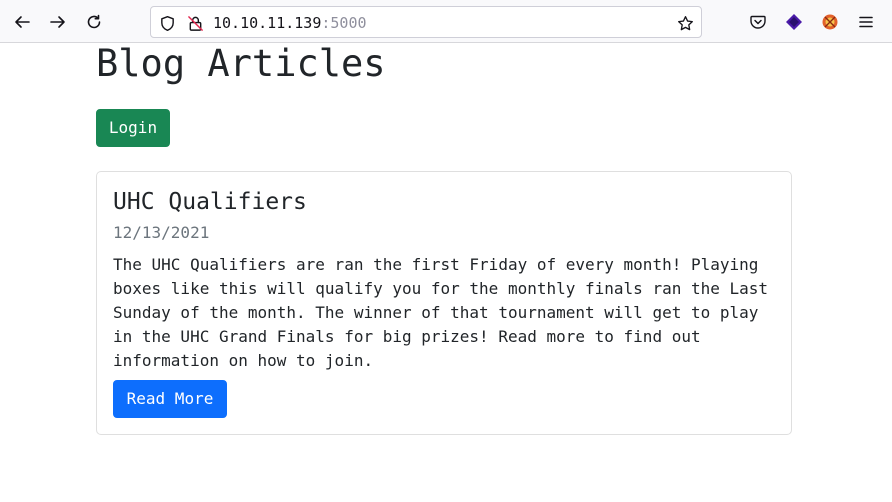  Describe the element at coordinates (22, 22) in the screenshot. I see `back-arrow-icon` at that location.